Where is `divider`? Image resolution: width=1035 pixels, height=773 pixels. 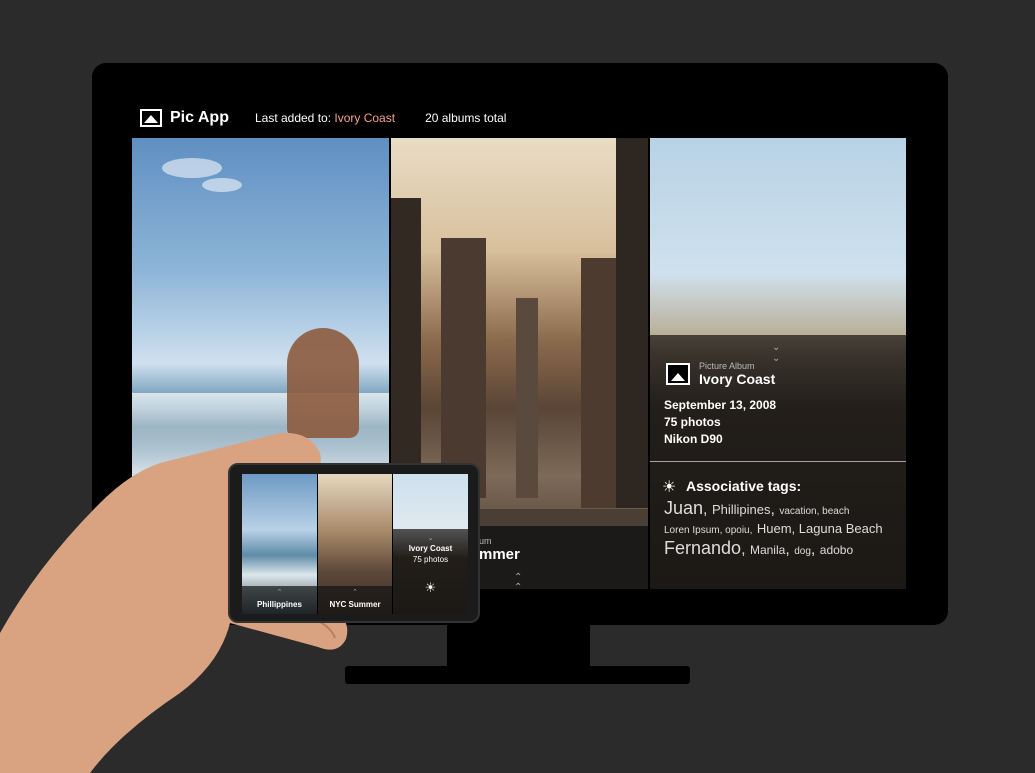
divider is located at coordinates (778, 461).